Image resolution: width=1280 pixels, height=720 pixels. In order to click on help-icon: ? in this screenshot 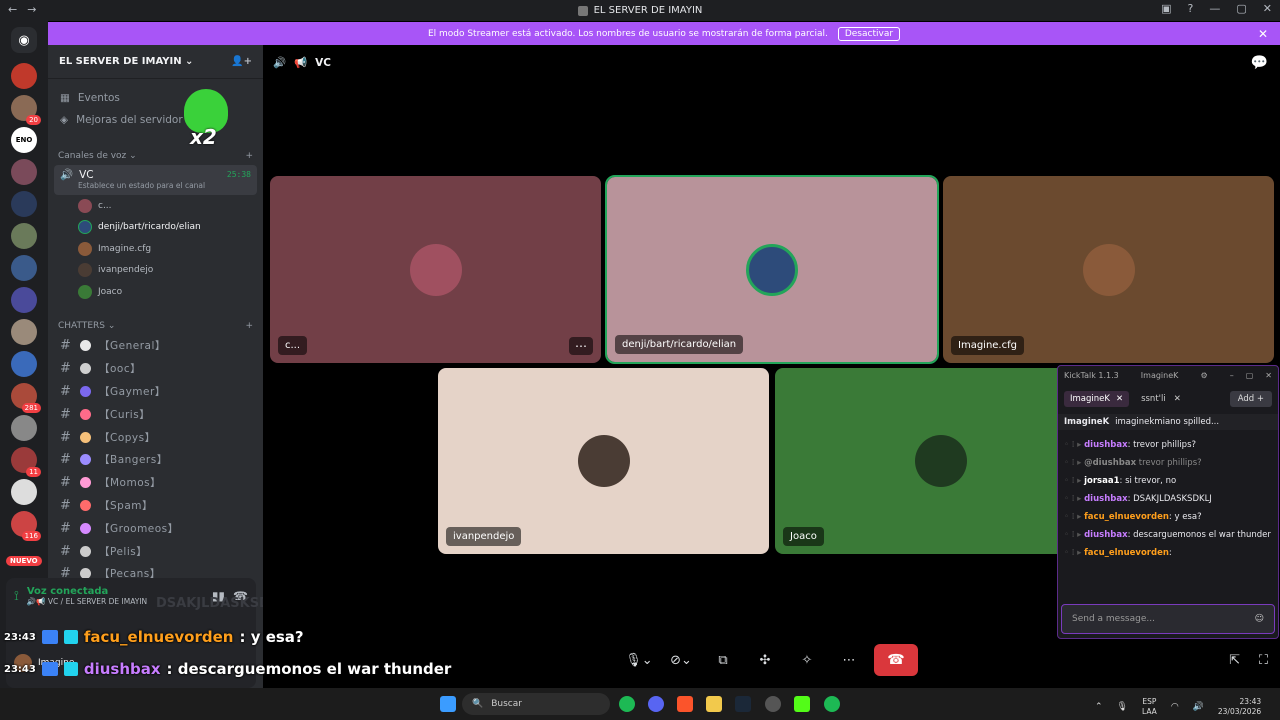, I will do `click(1191, 8)`.